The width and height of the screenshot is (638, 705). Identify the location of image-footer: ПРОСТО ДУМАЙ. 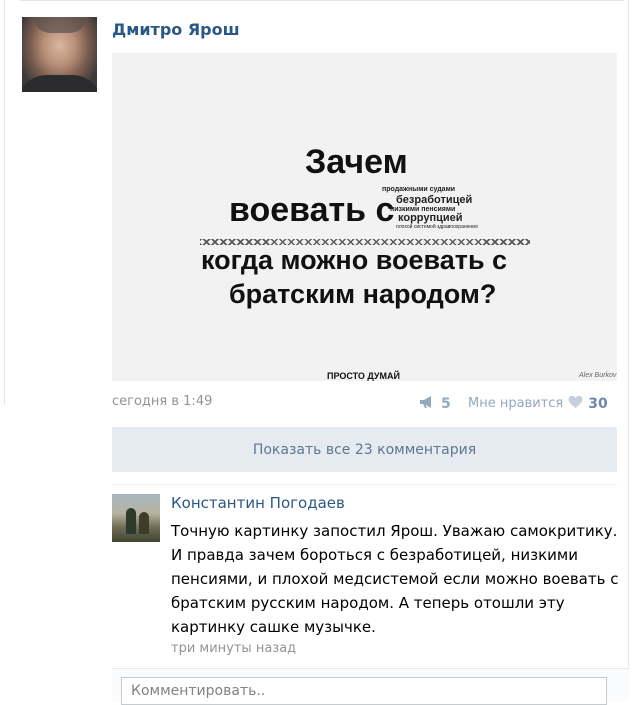
(363, 376).